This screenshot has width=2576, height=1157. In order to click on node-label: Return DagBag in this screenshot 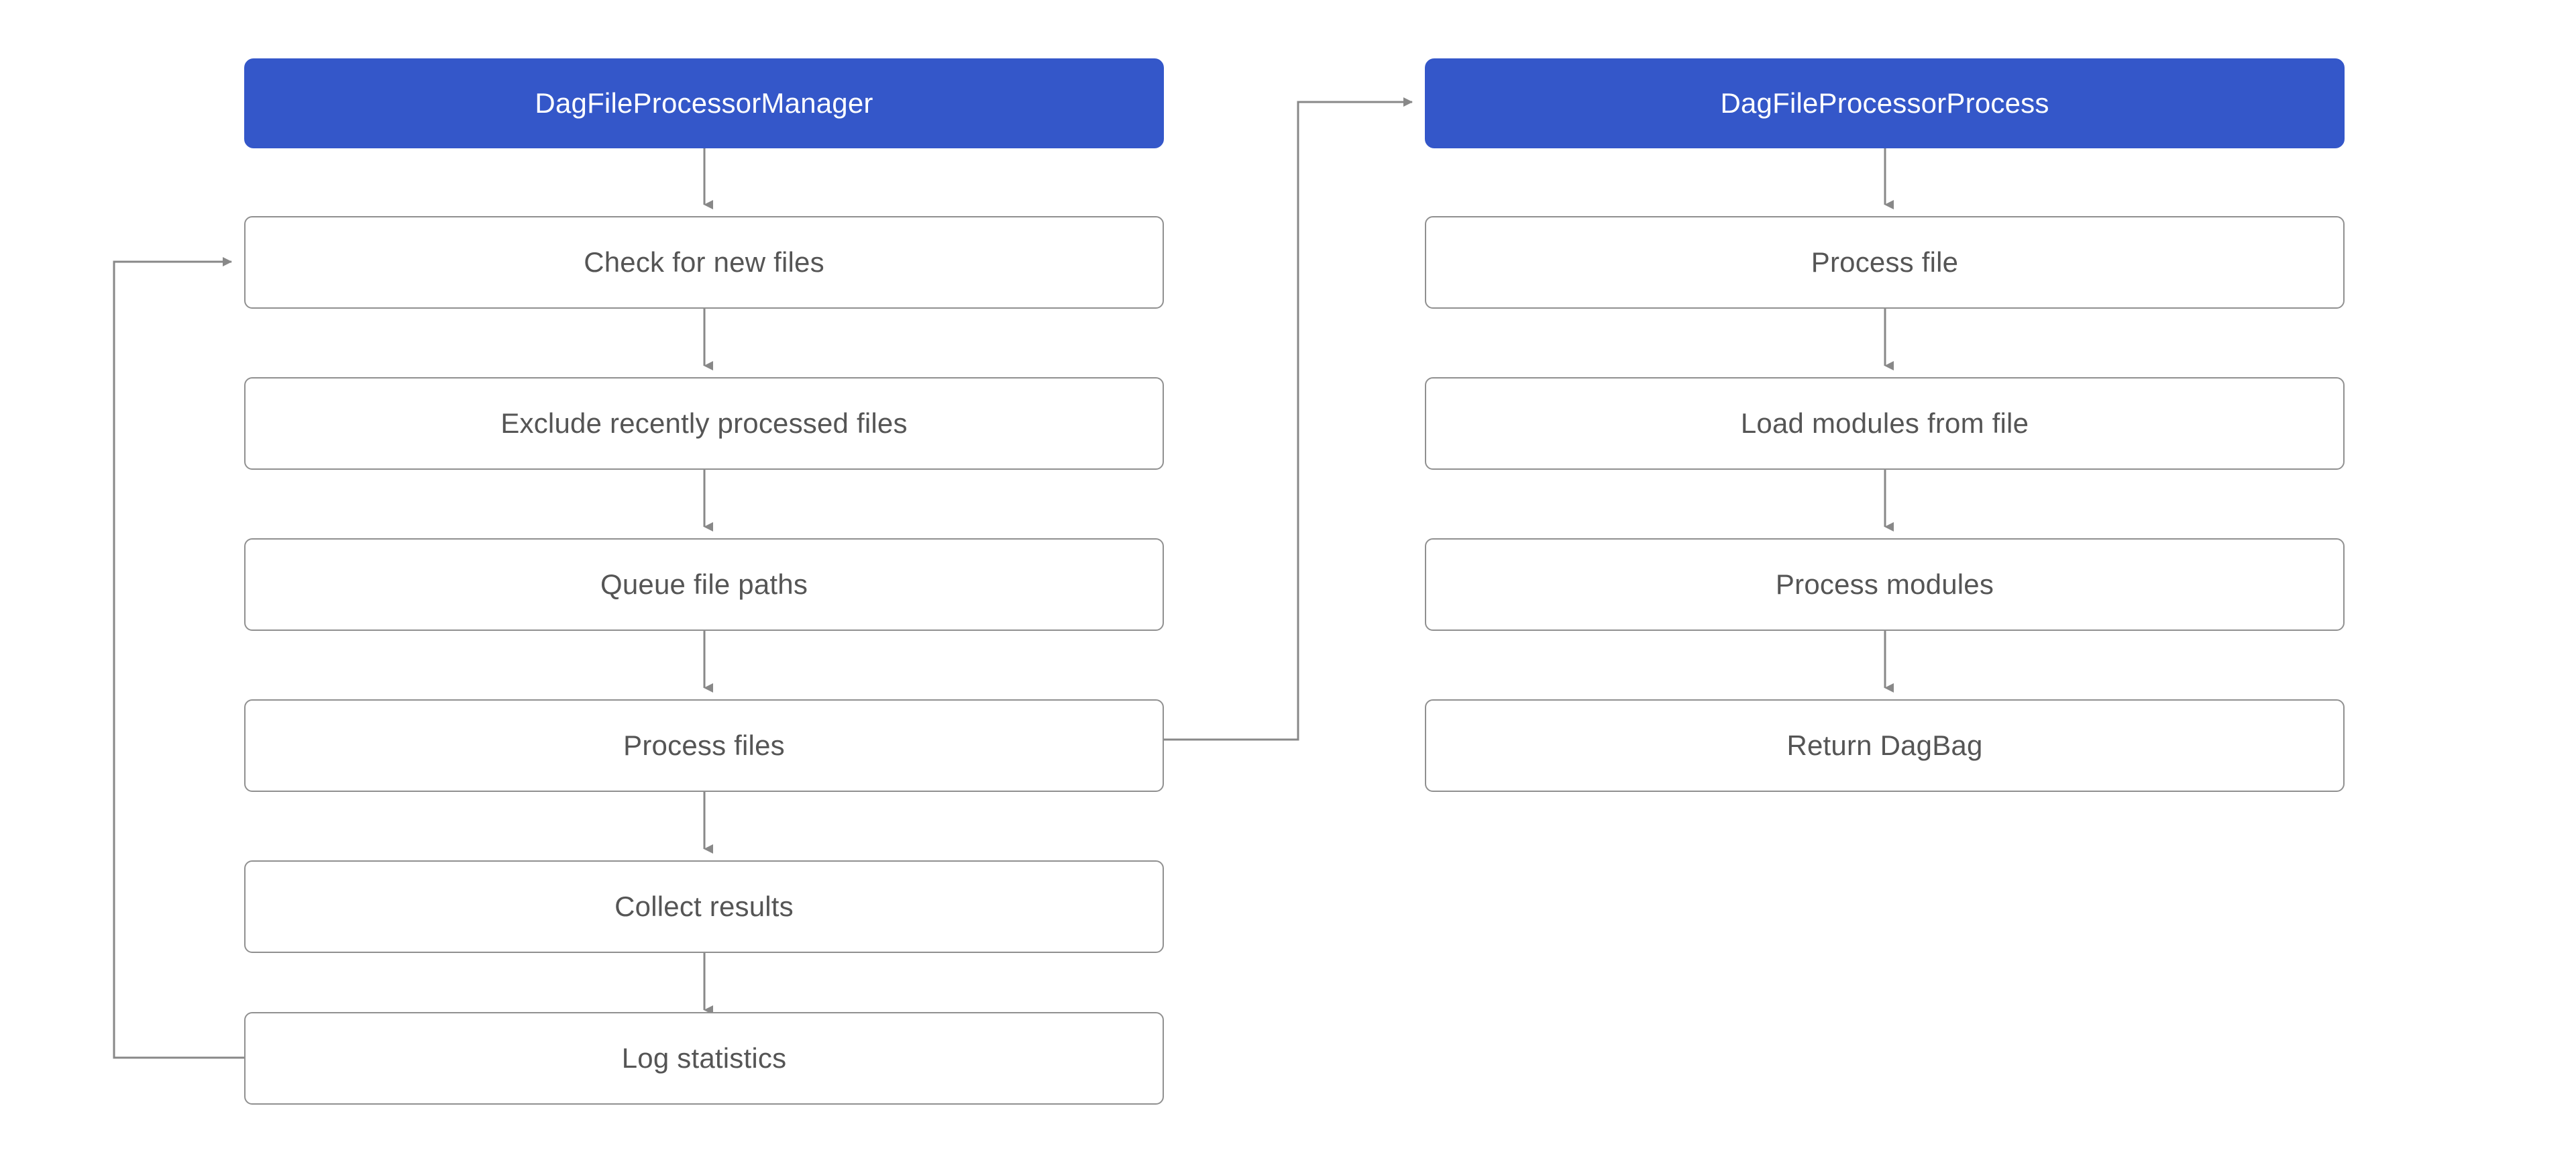, I will do `click(1884, 745)`.